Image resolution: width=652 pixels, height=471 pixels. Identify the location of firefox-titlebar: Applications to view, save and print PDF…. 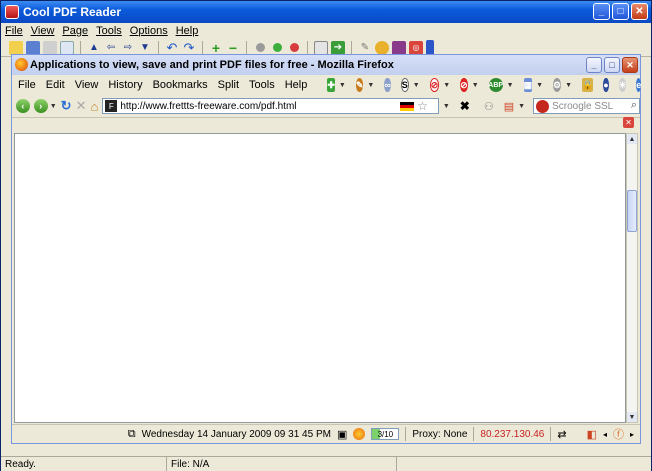
(326, 65).